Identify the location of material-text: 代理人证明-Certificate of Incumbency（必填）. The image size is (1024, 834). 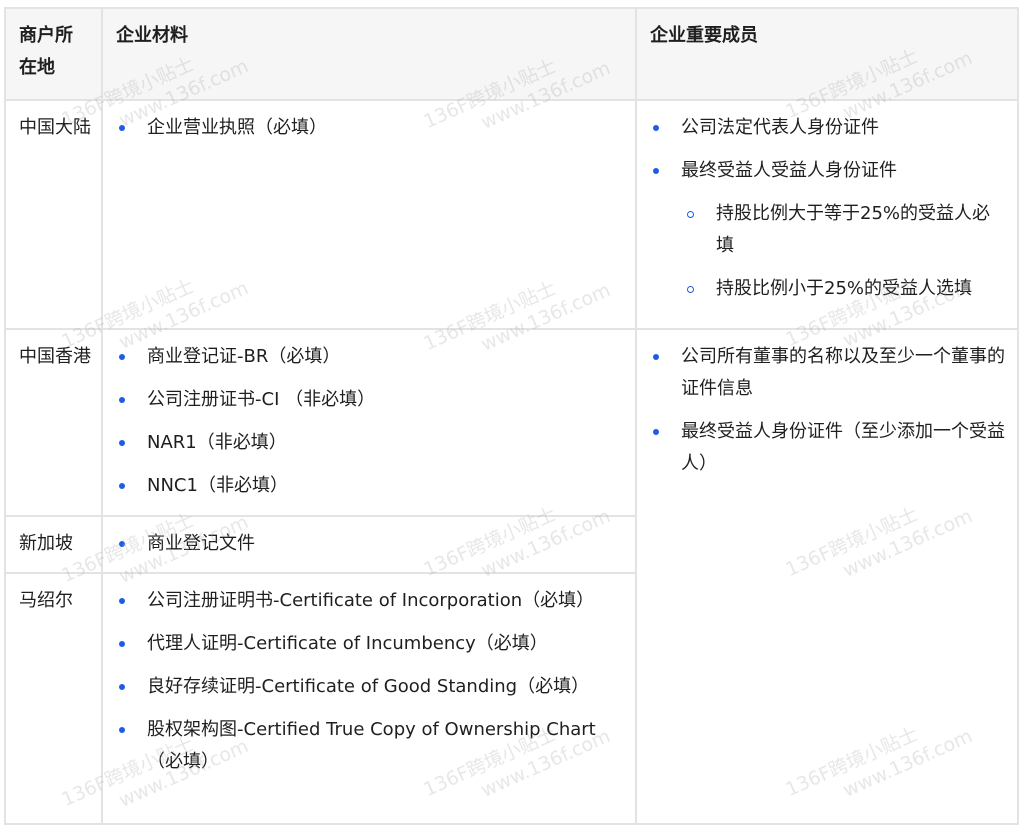
(347, 643).